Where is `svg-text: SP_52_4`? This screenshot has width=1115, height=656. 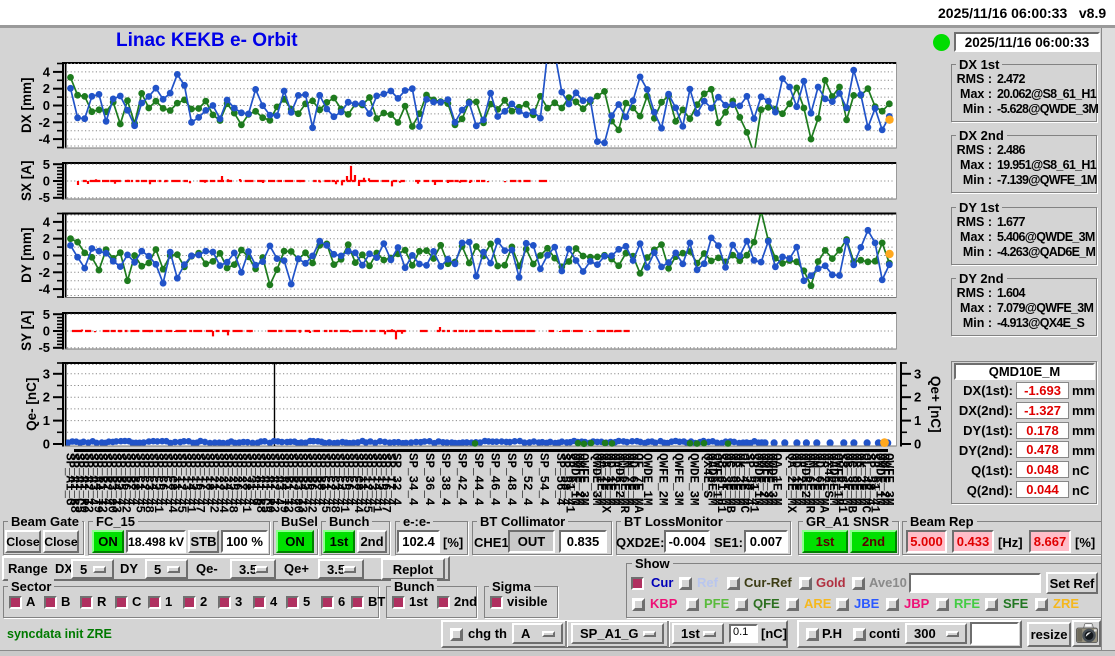
svg-text: SP_52_4 is located at coordinates (527, 479).